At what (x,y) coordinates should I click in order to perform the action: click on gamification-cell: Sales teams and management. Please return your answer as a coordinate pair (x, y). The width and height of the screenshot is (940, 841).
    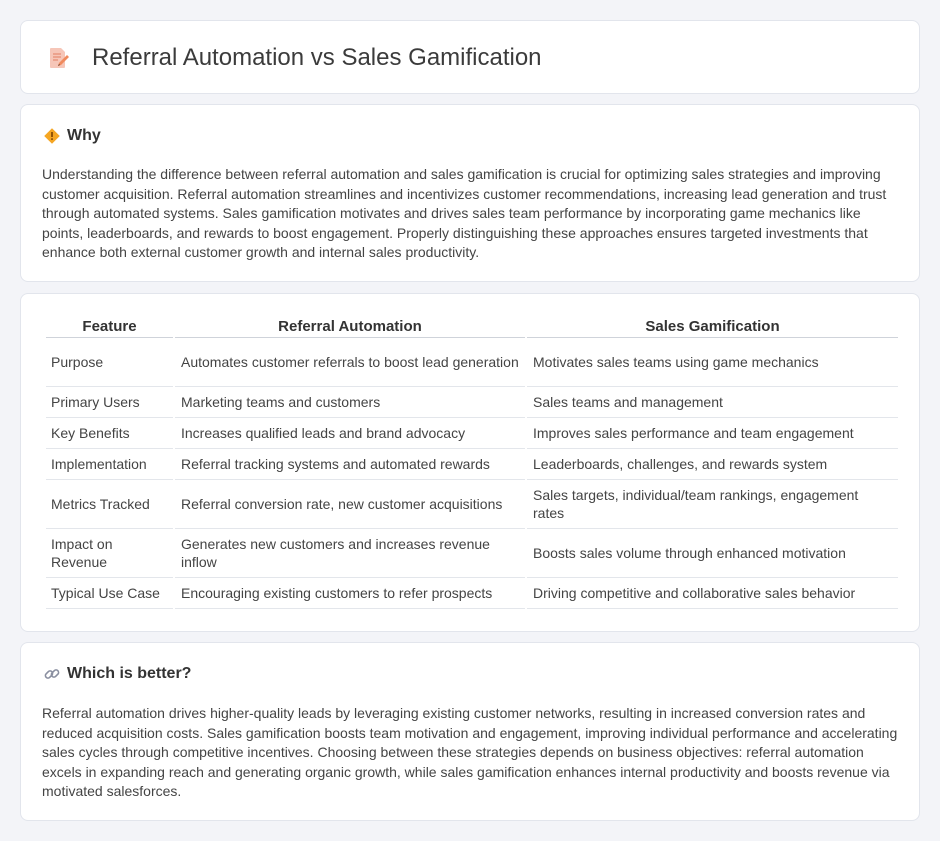
    Looking at the image, I should click on (712, 402).